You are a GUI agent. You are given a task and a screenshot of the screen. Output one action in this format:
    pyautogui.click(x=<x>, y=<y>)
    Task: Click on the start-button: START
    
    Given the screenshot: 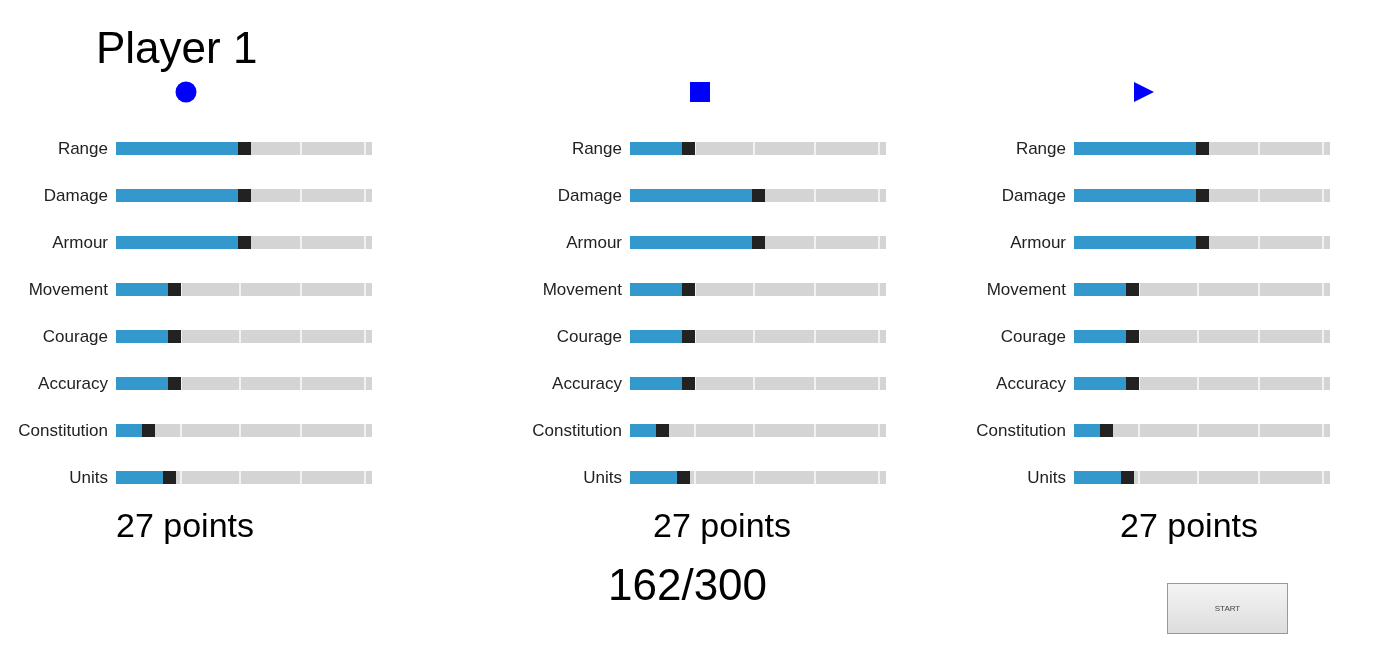 What is the action you would take?
    pyautogui.click(x=1227, y=608)
    